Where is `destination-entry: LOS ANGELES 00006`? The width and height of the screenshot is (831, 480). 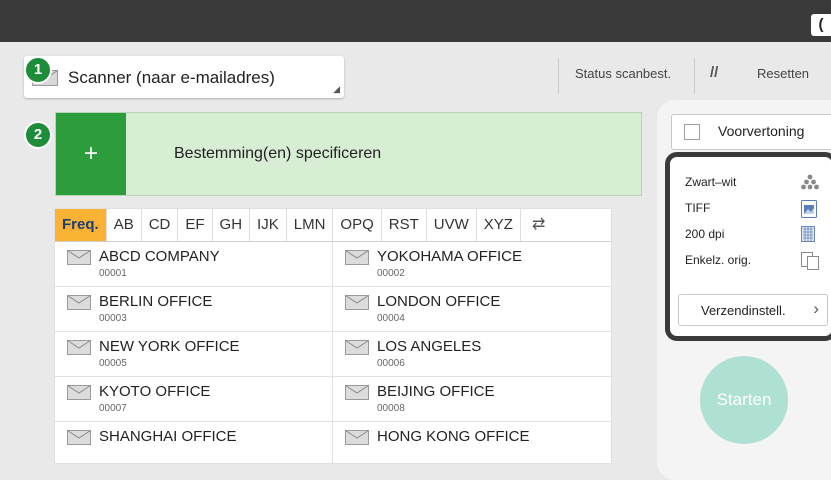
destination-entry: LOS ANGELES 00006 is located at coordinates (472, 354).